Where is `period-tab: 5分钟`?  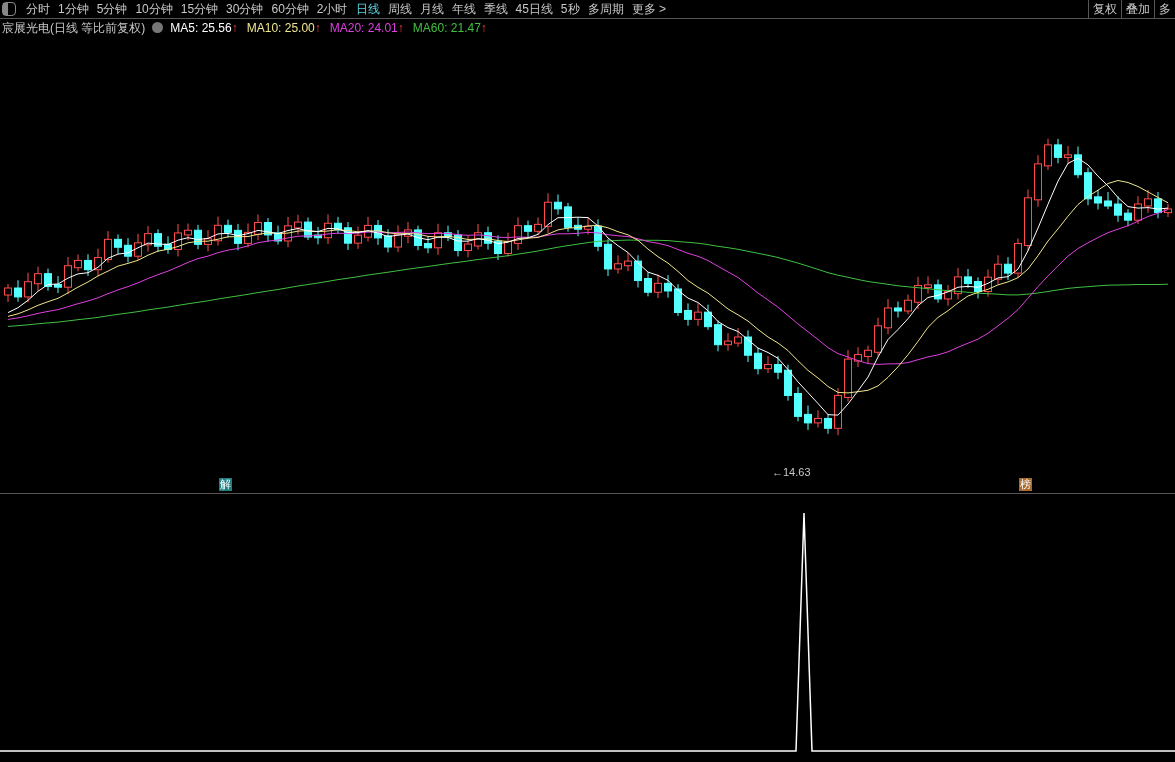 period-tab: 5分钟 is located at coordinates (112, 9).